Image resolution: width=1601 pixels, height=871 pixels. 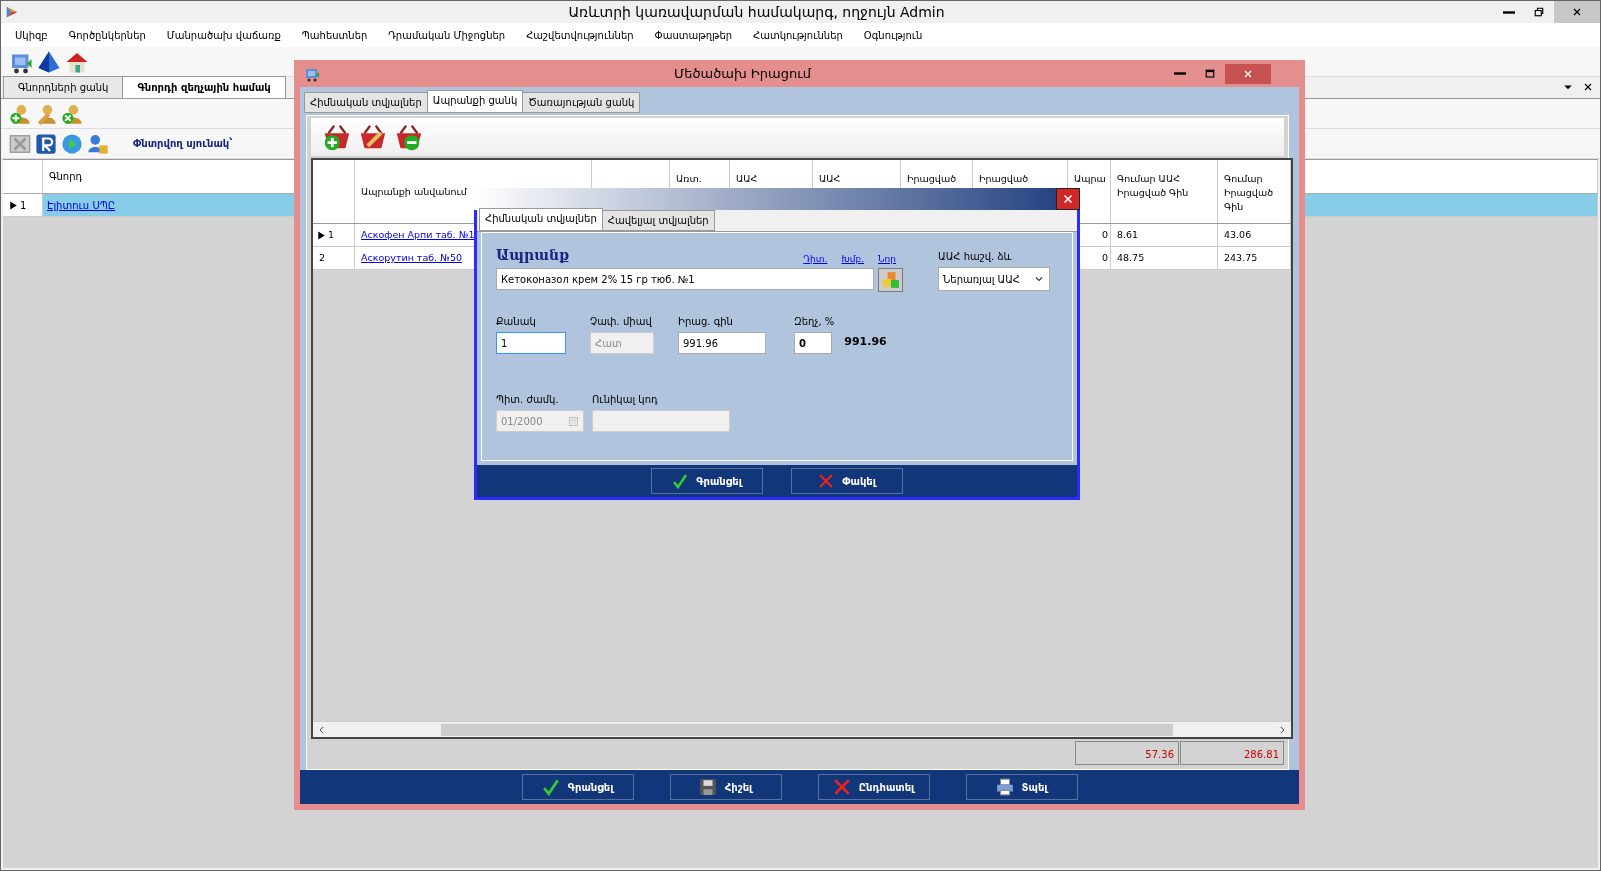 I want to click on cubes-icon, so click(x=890, y=280).